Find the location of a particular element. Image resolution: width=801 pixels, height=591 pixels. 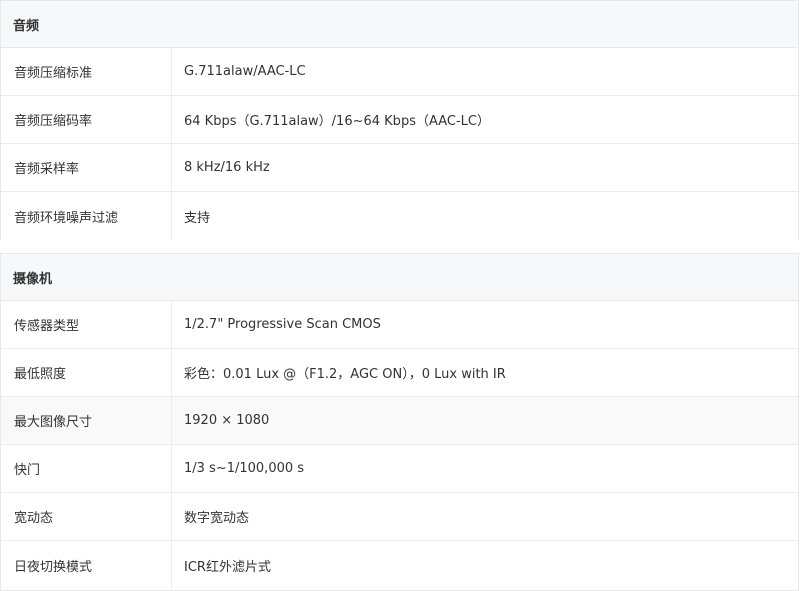

spec-label: 最低照度 is located at coordinates (86, 372).